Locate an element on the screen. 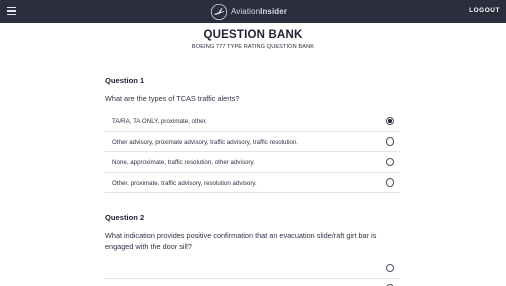 This screenshot has height=286, width=506. page-title: QUESTION BANK is located at coordinates (253, 35).